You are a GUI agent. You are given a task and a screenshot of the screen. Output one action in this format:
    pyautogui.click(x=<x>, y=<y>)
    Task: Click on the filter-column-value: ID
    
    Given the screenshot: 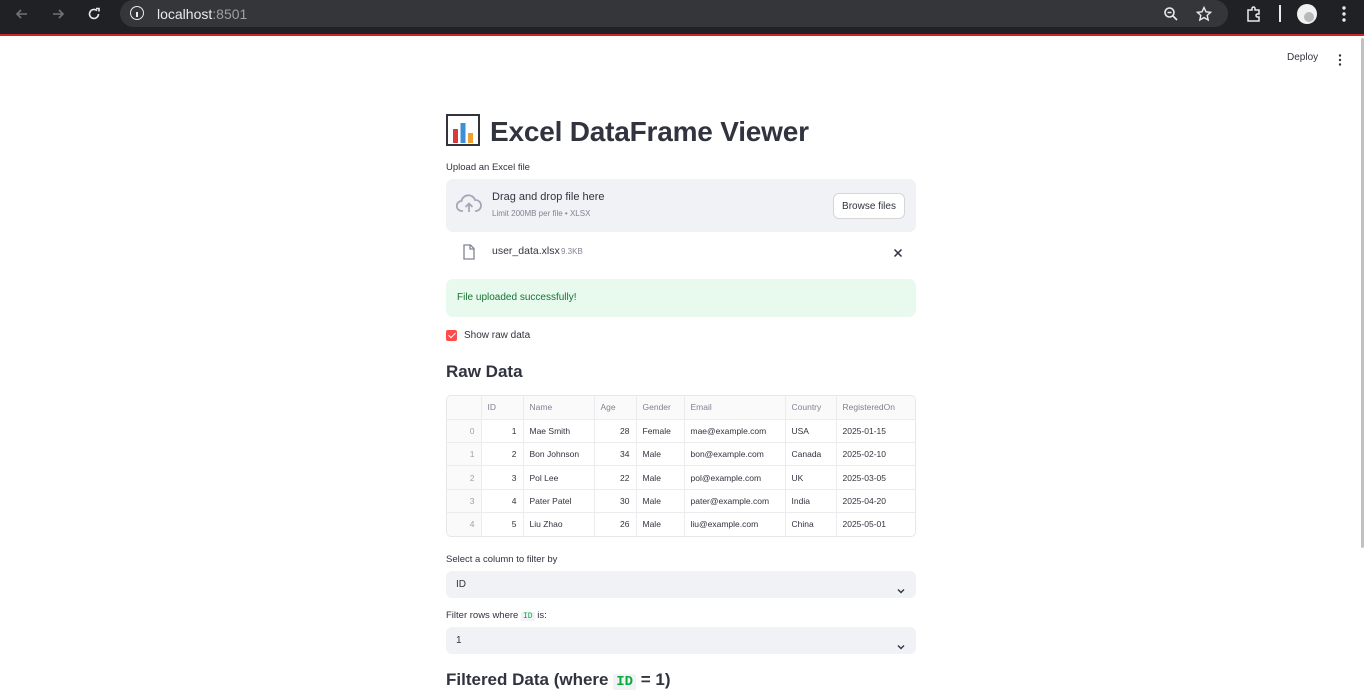 What is the action you would take?
    pyautogui.click(x=461, y=584)
    